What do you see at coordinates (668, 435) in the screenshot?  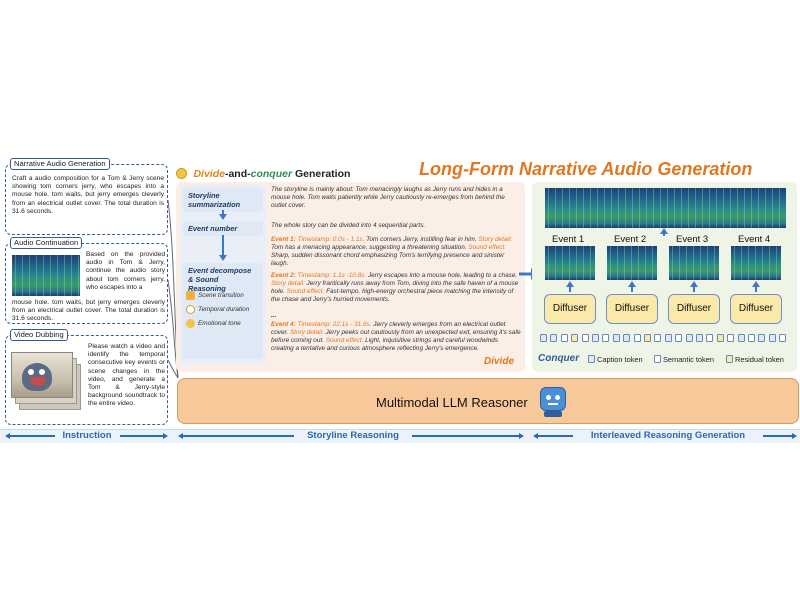 I see `bottom-label-interleaved: Interleaved Reasoning Generation` at bounding box center [668, 435].